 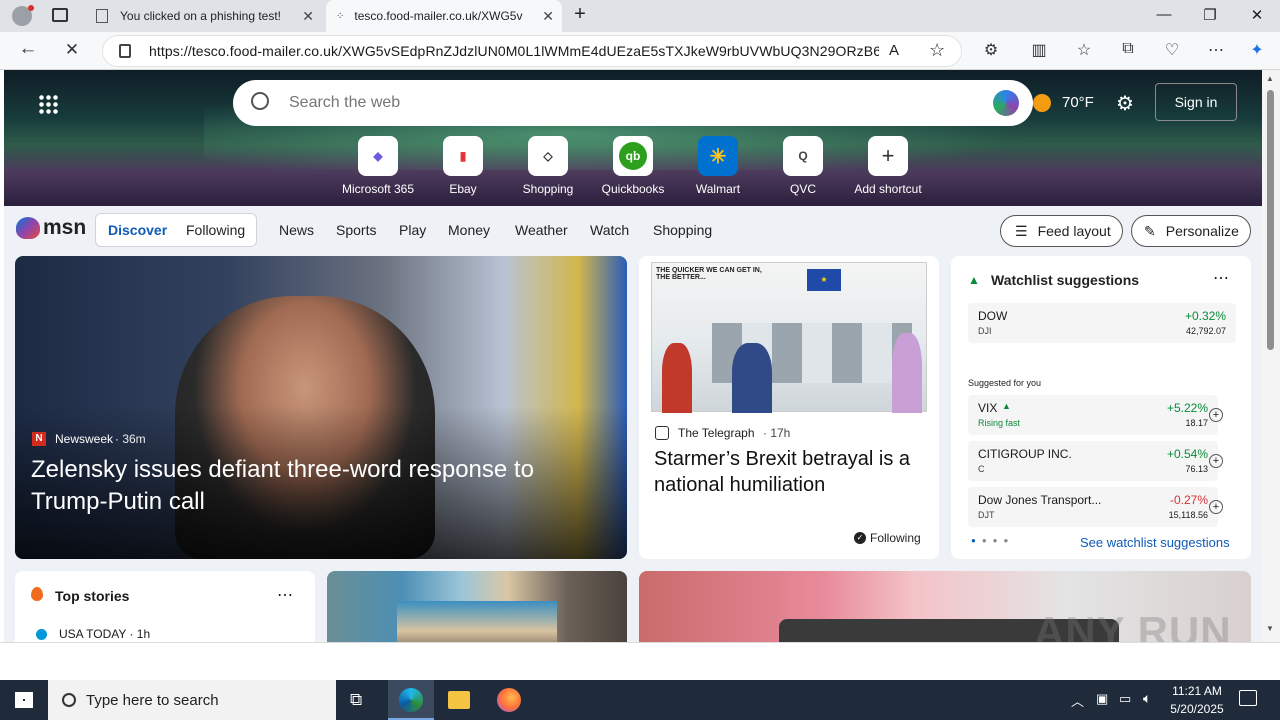 What do you see at coordinates (411, 700) in the screenshot?
I see `edge-taskbar-icon` at bounding box center [411, 700].